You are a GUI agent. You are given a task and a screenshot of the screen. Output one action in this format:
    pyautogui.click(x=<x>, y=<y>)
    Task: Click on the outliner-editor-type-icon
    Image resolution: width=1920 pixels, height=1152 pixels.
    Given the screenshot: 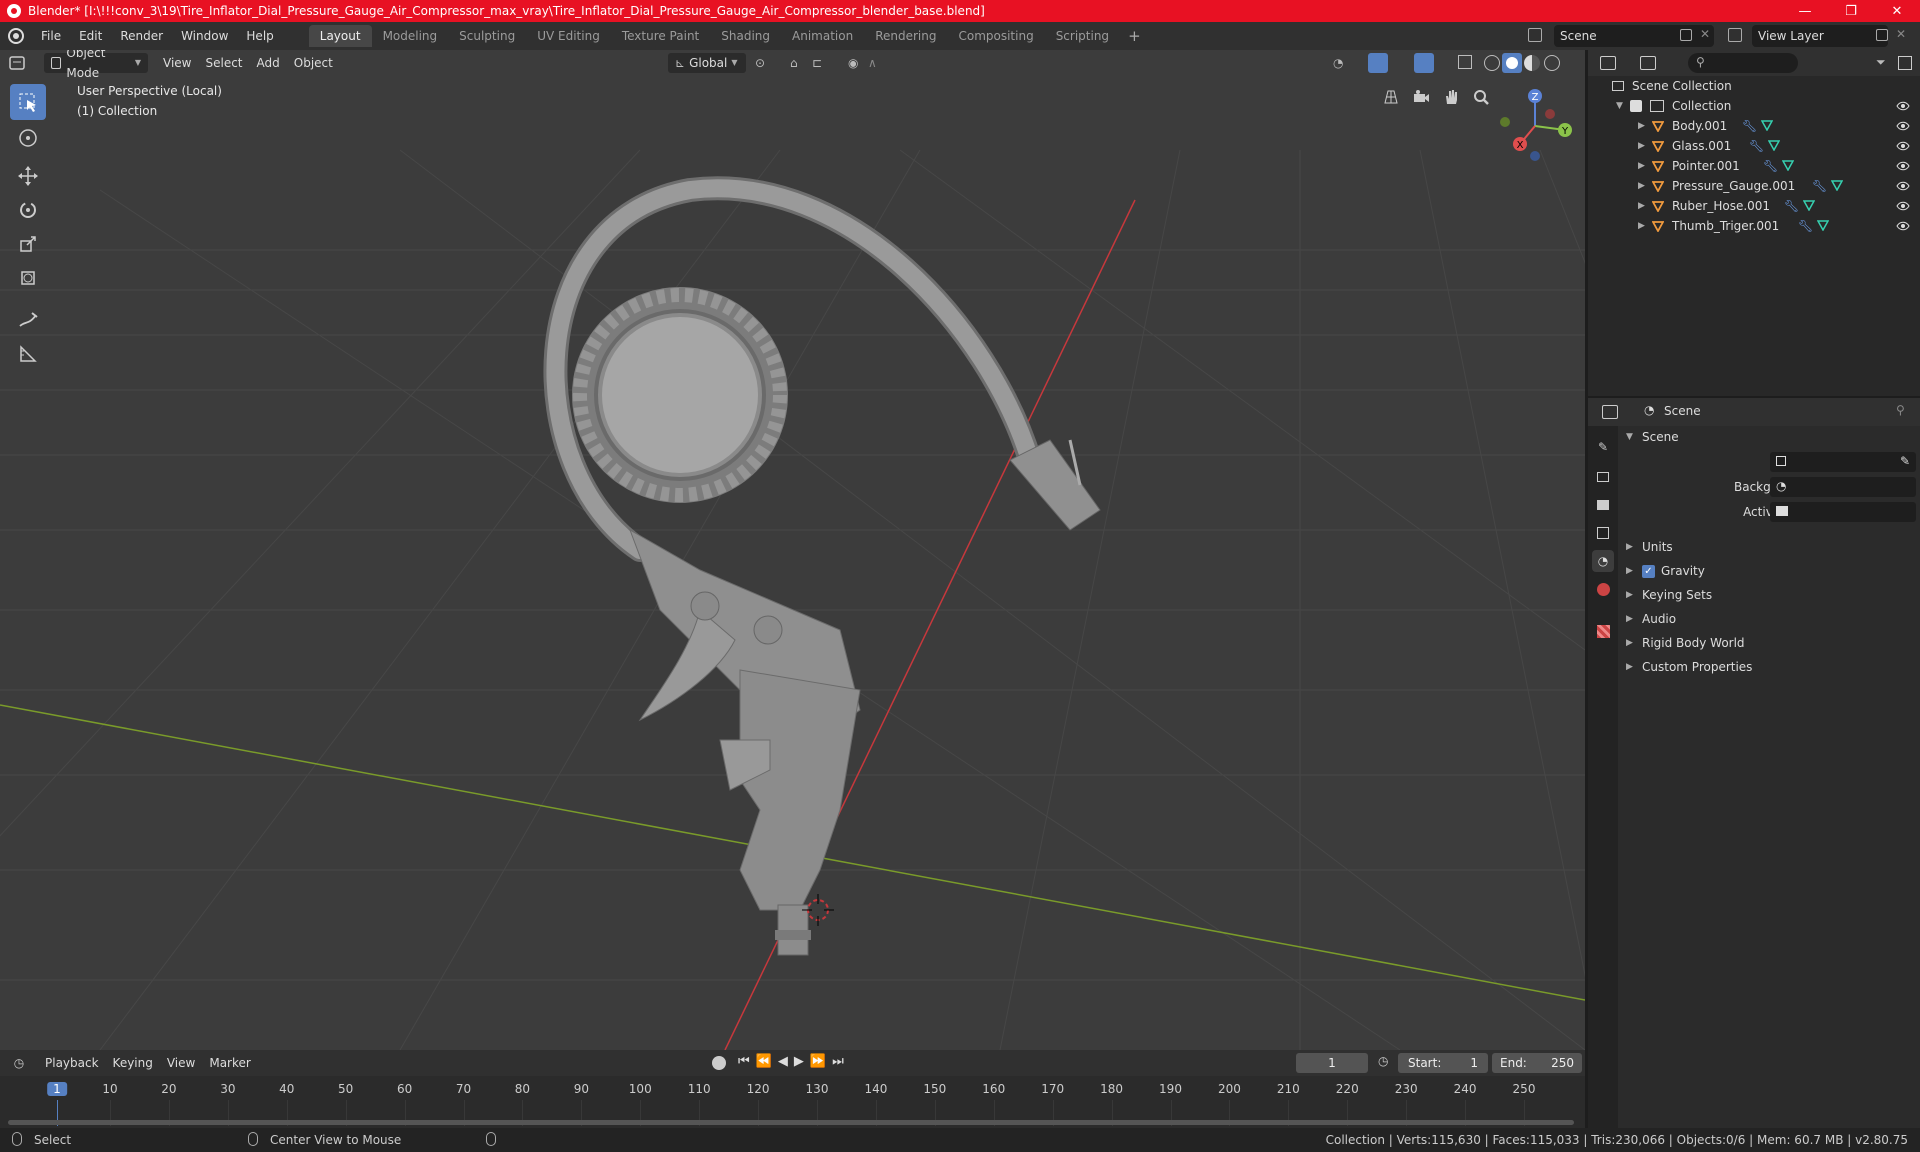 What is the action you would take?
    pyautogui.click(x=1608, y=63)
    